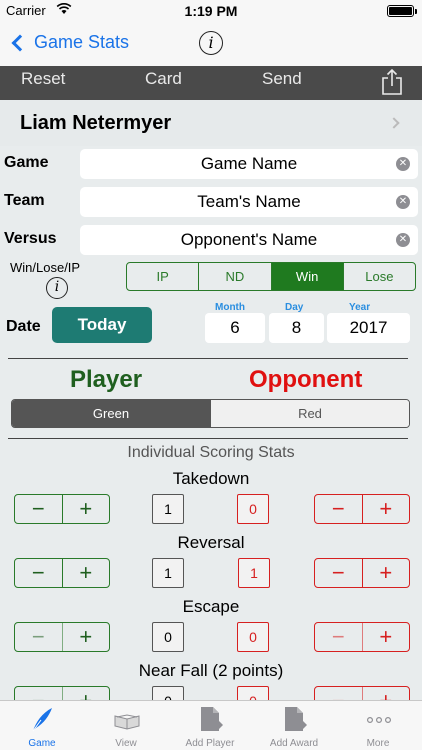 This screenshot has width=422, height=750. I want to click on tab-add-player: Add Player, so click(210, 725).